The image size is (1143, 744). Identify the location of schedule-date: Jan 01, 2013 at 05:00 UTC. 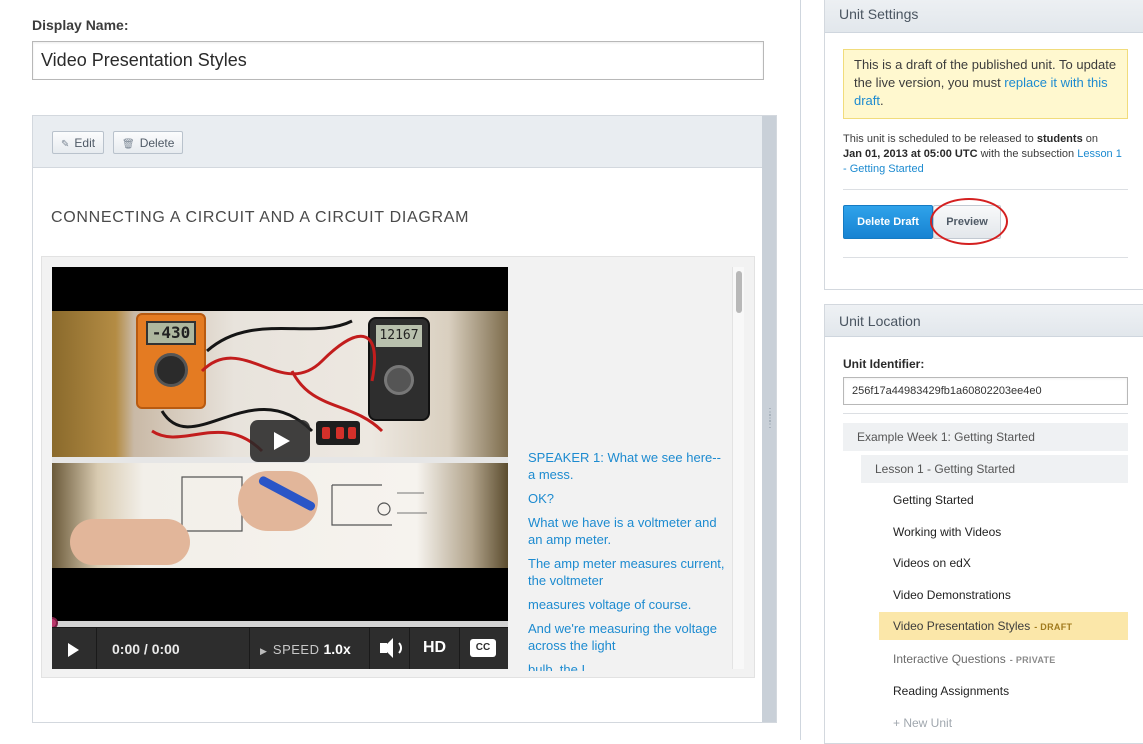
(910, 154).